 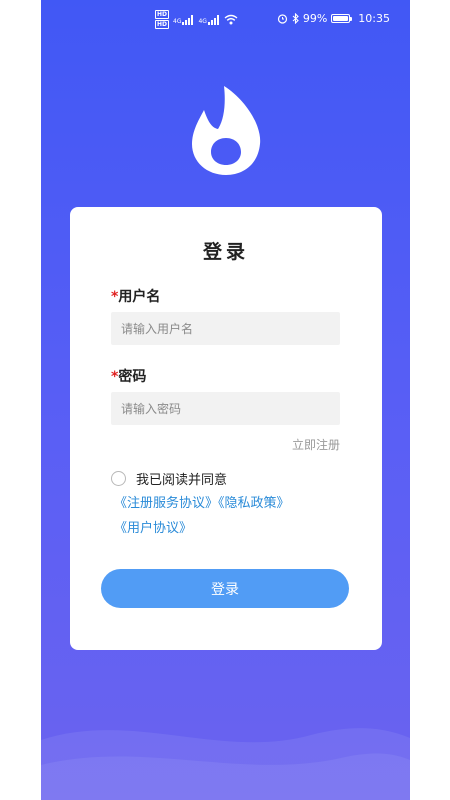 I want to click on signal-icon-2: 4G, so click(x=208, y=19).